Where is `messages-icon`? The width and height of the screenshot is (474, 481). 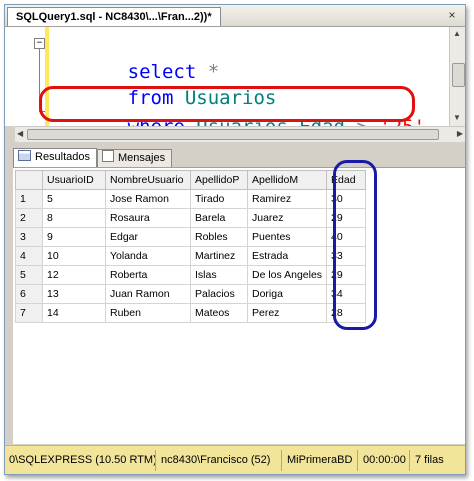 messages-icon is located at coordinates (108, 156).